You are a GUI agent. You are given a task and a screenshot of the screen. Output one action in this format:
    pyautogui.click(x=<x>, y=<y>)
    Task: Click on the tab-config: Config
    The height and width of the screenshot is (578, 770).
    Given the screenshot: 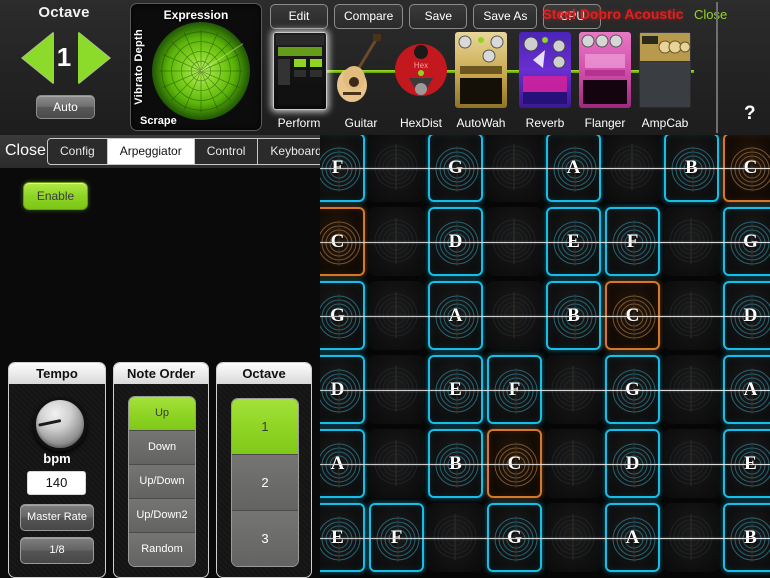 What is the action you would take?
    pyautogui.click(x=78, y=151)
    